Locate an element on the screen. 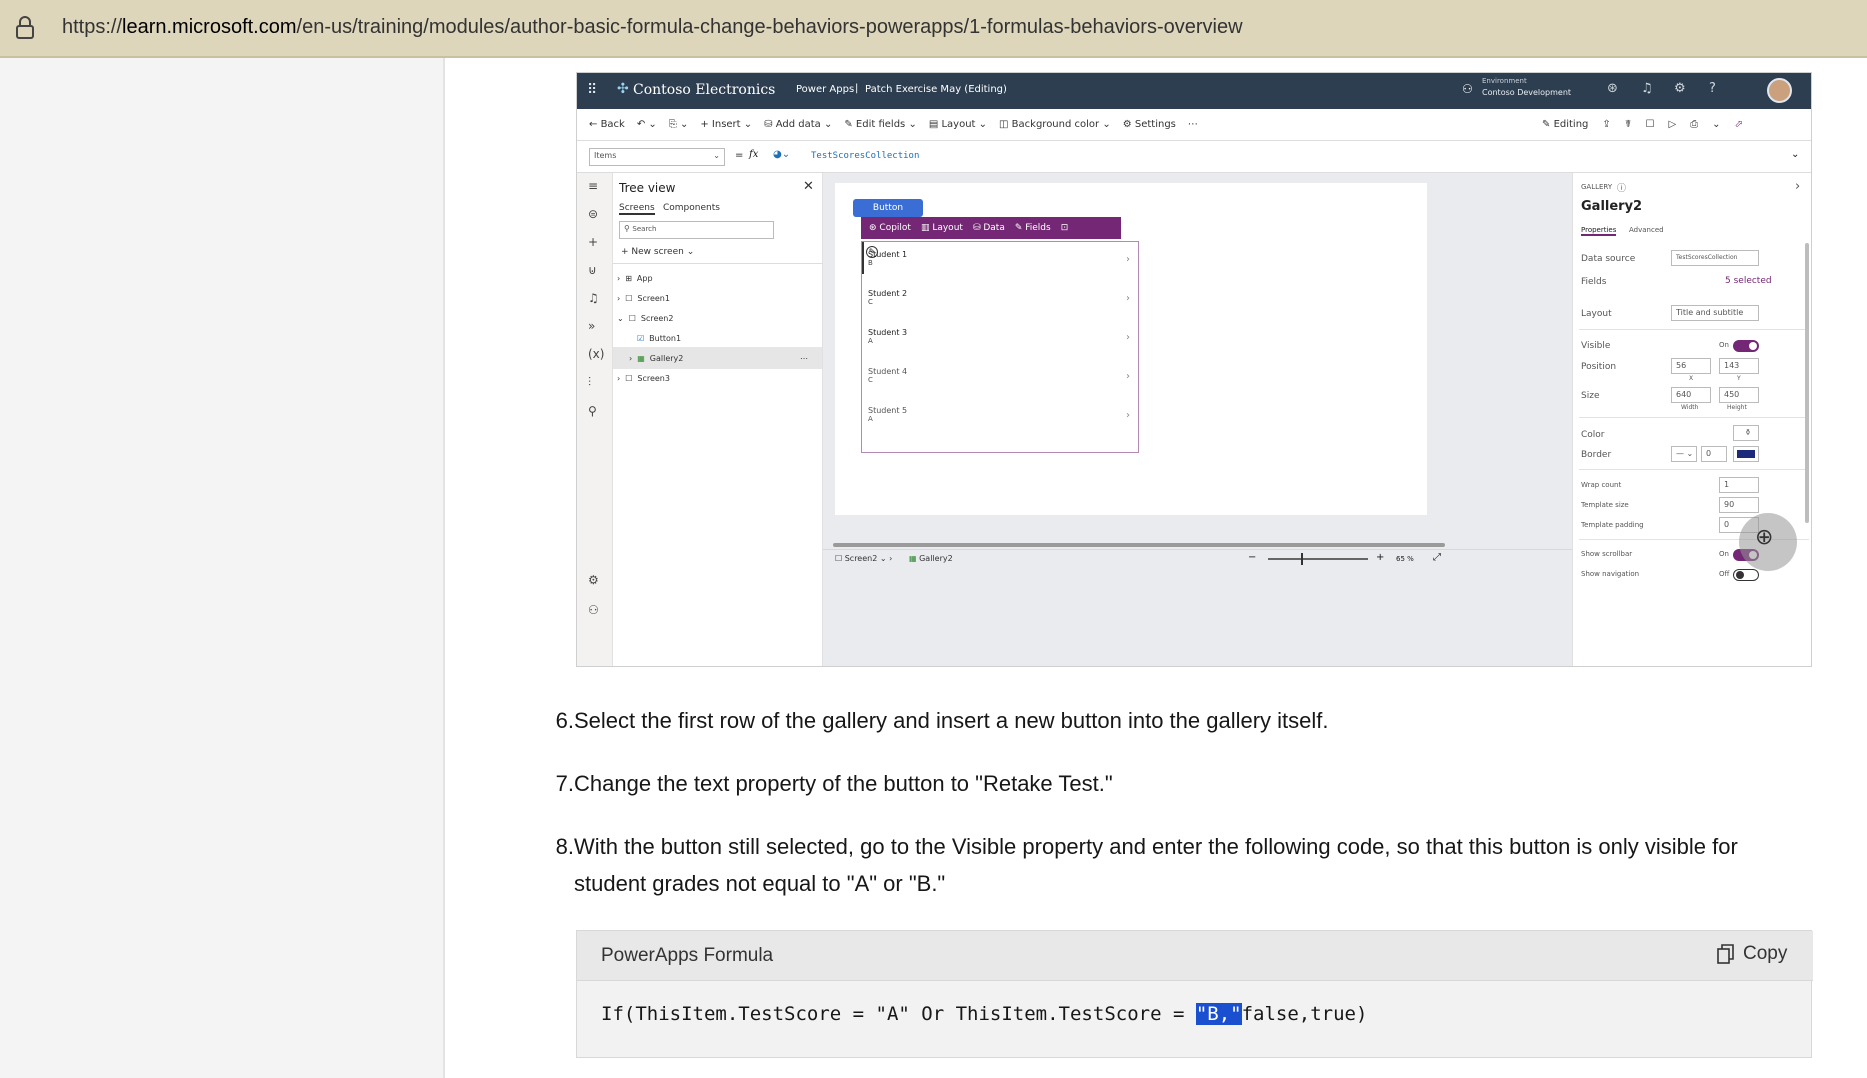  gallery-row: Student 4 C › is located at coordinates (1003, 385).